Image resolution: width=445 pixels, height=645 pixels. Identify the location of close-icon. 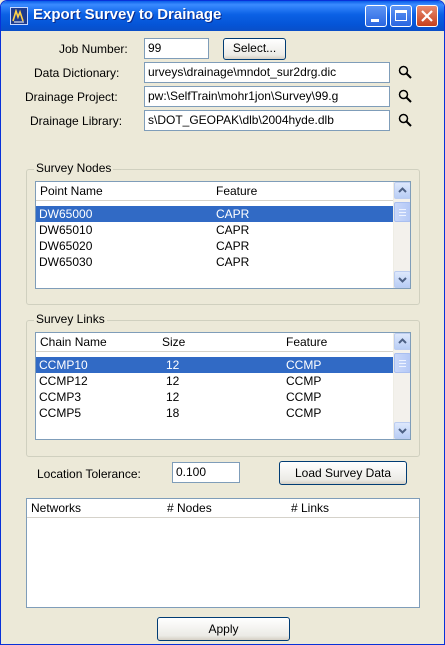
(427, 16).